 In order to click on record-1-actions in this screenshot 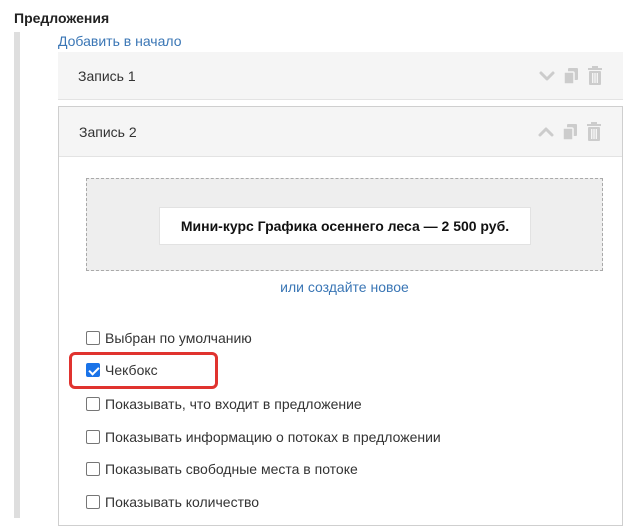, I will do `click(571, 75)`.